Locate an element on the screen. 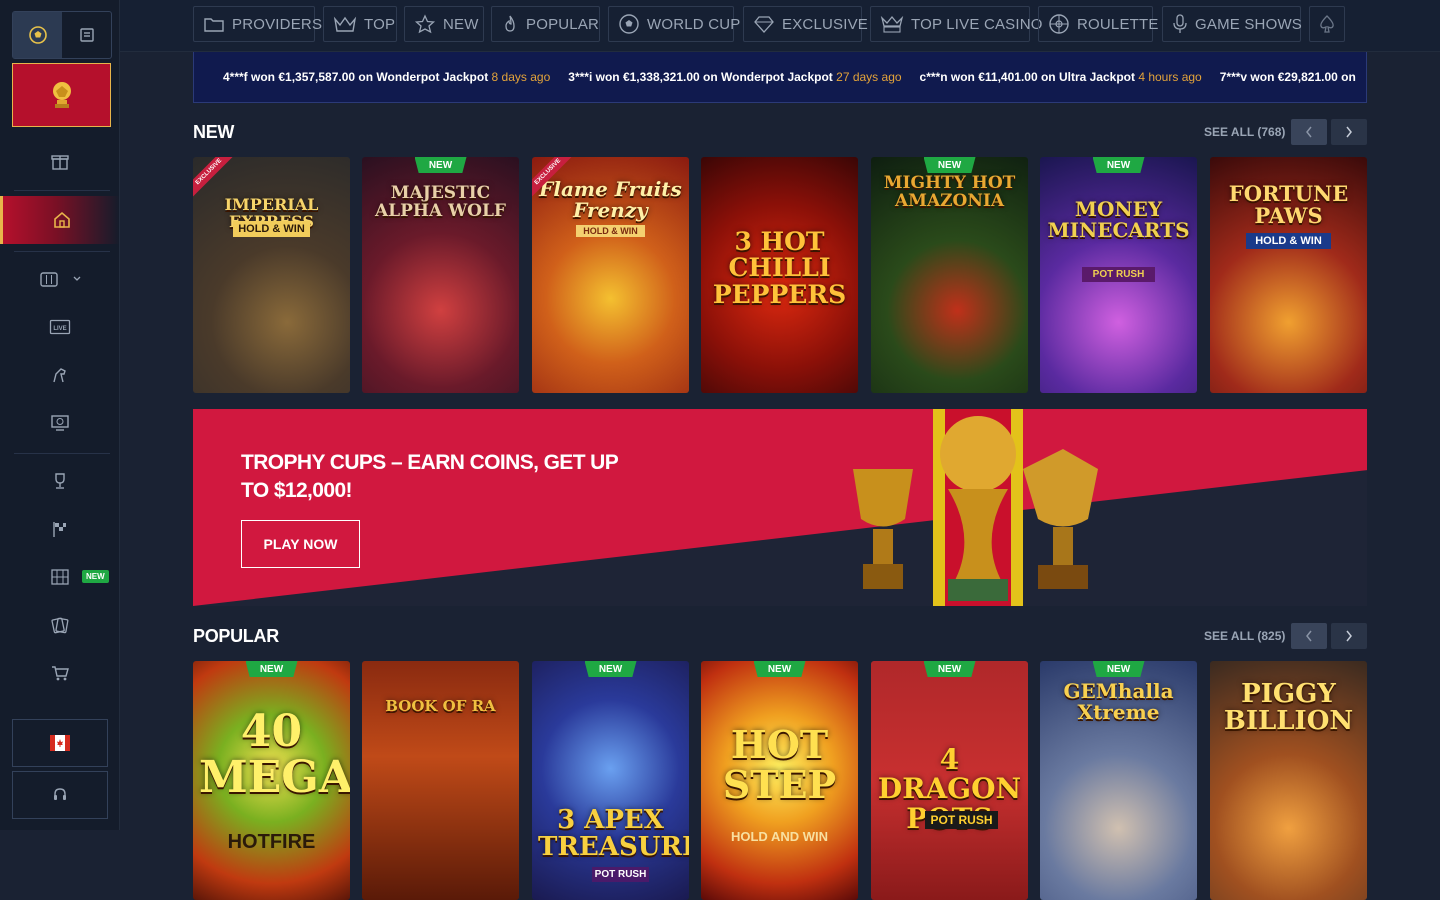  roulette-icon is located at coordinates (1059, 24).